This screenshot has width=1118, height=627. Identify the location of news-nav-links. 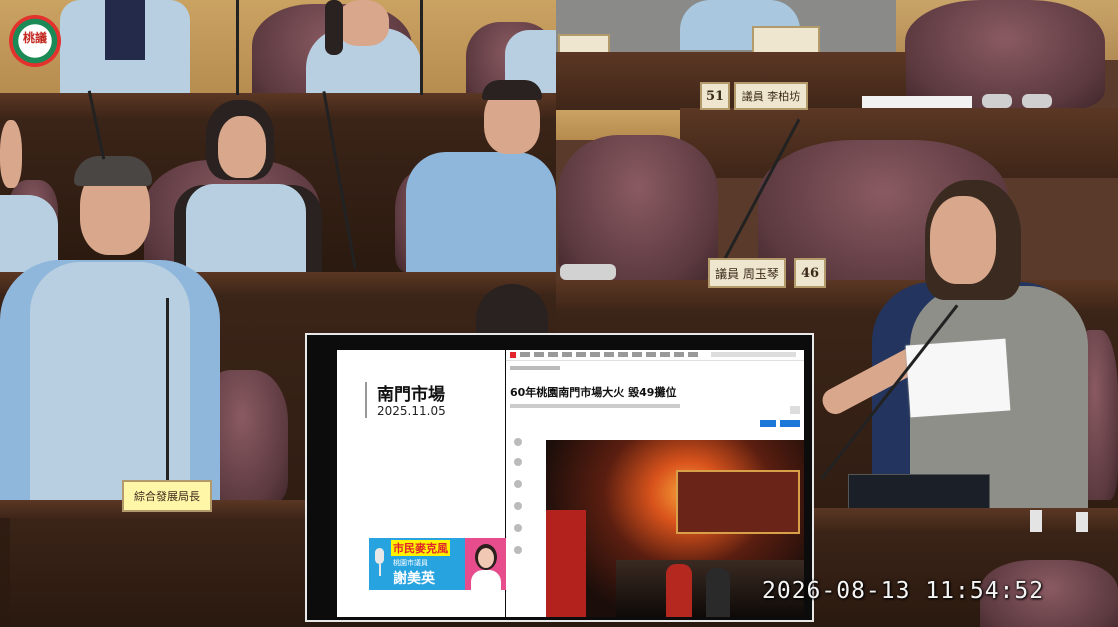
(610, 354).